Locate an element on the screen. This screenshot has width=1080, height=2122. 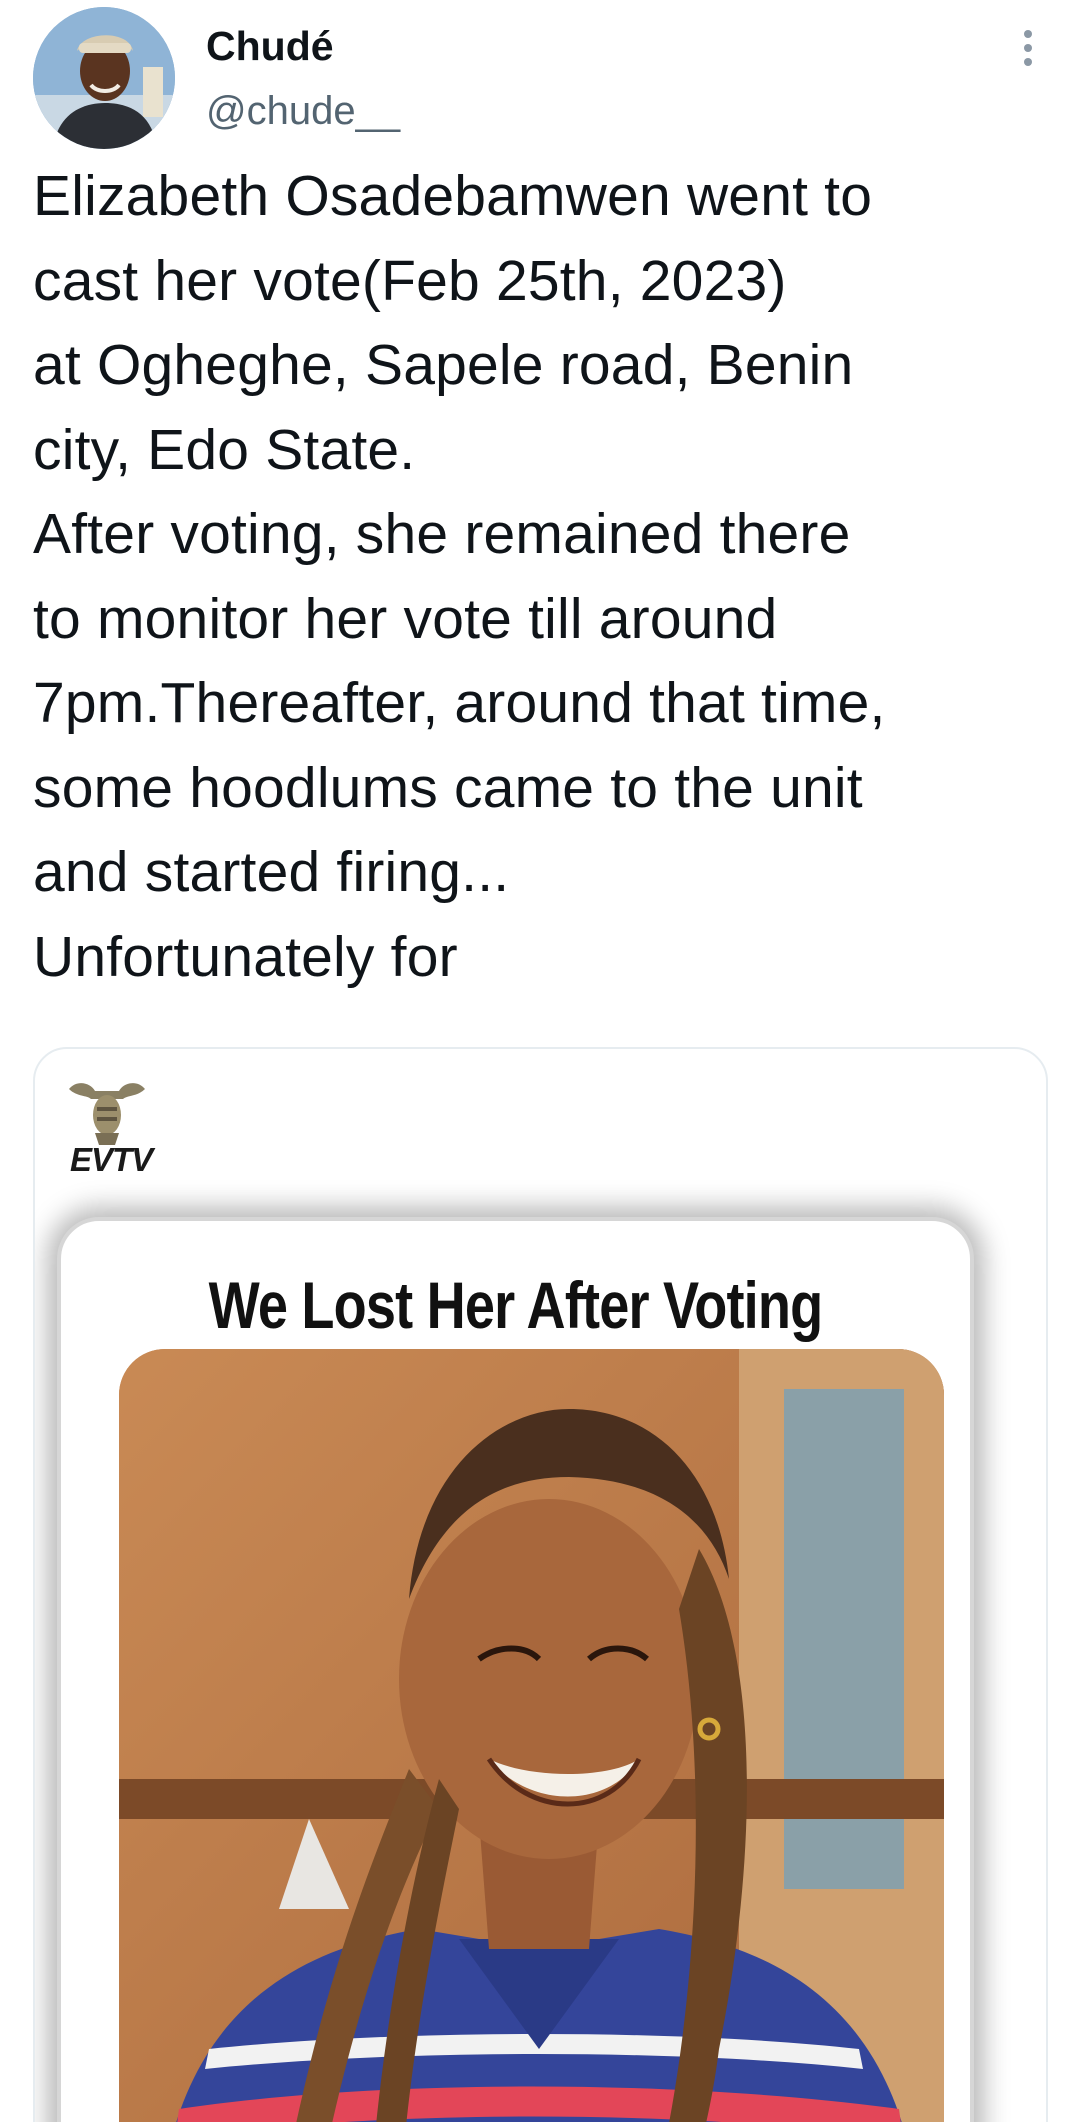
avatar-photo is located at coordinates (104, 78).